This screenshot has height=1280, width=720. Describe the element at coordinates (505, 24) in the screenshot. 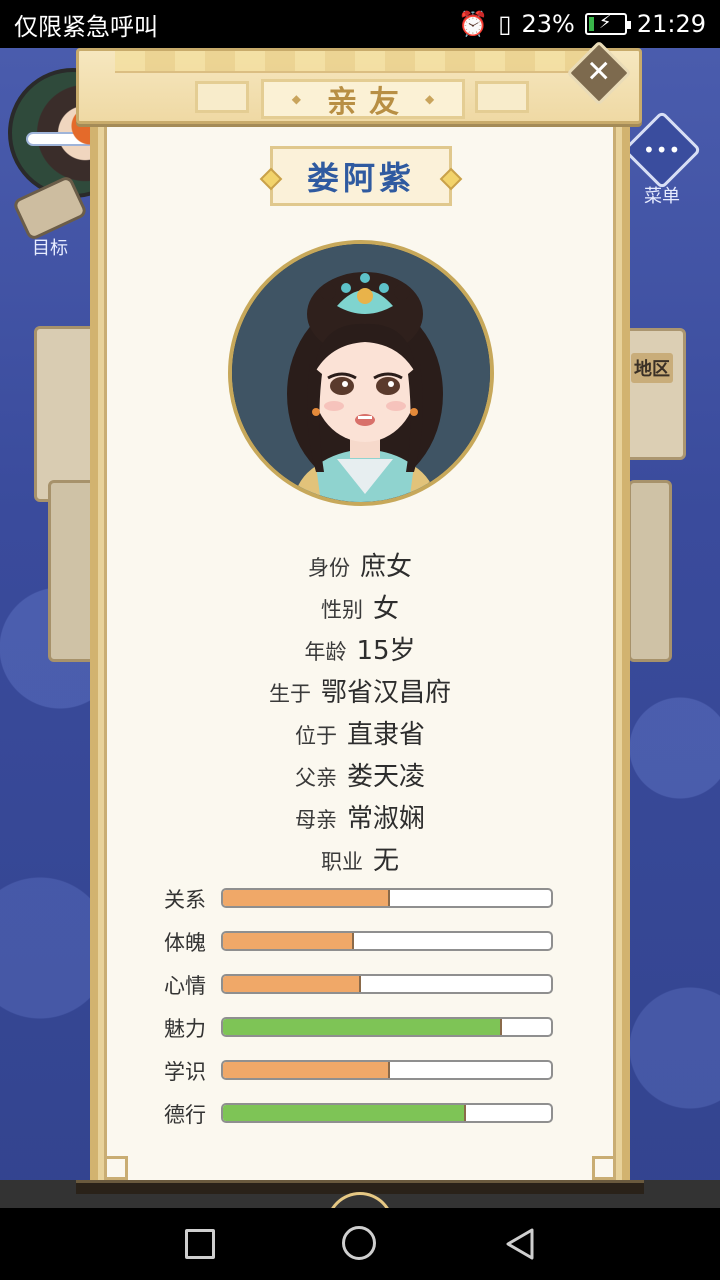

I see `sim-icon: ▯` at that location.